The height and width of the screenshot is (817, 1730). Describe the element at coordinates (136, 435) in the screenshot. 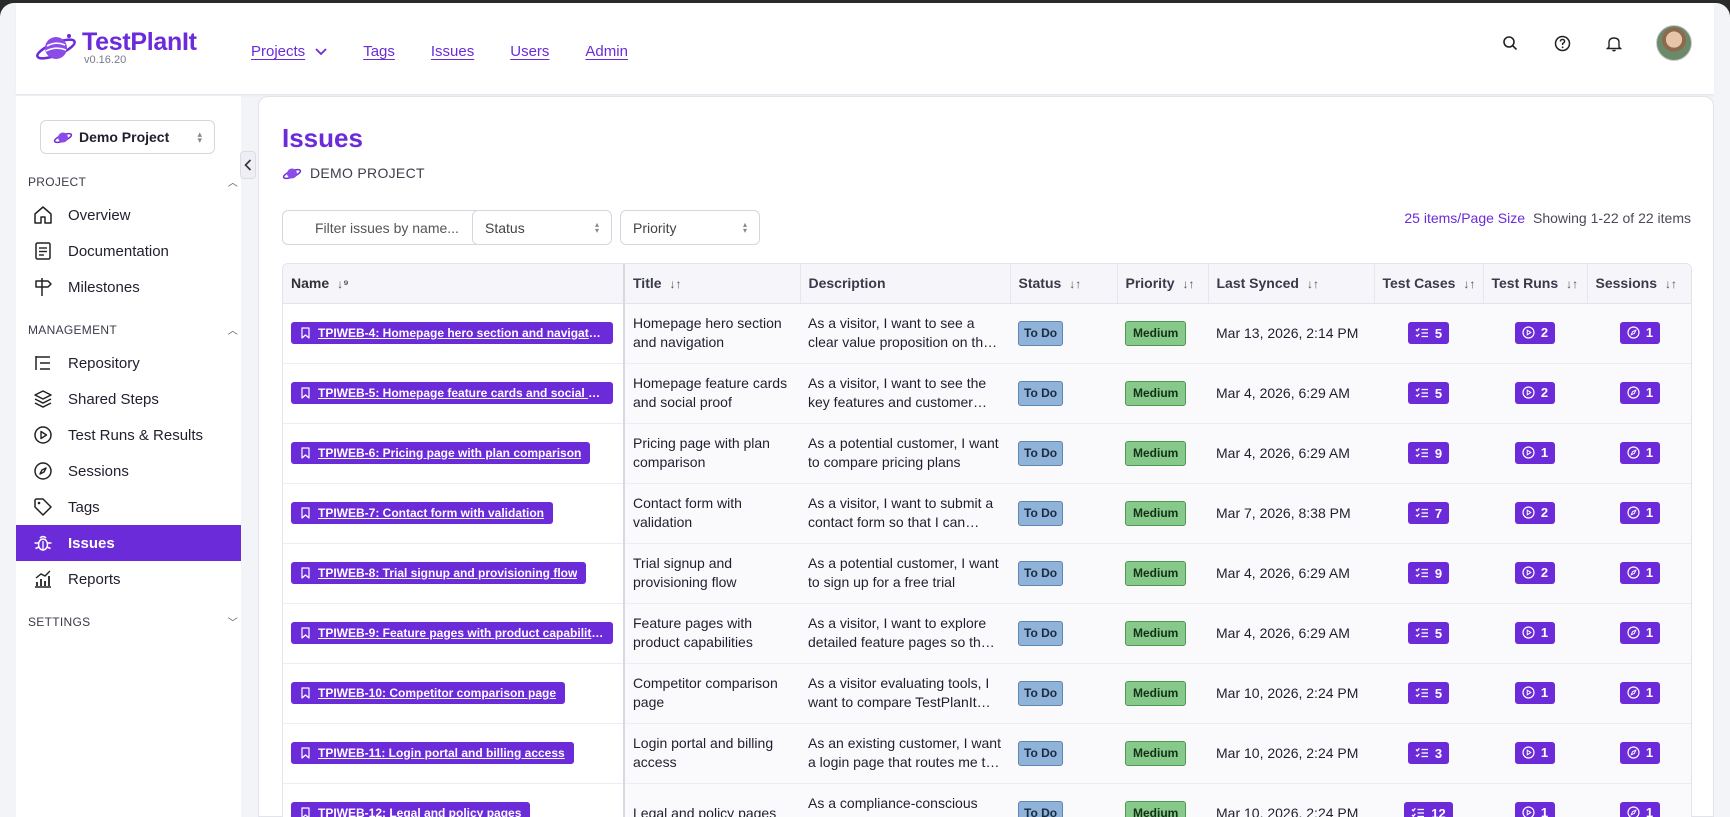

I see `sidebar-item-label: Test Runs & Results` at that location.